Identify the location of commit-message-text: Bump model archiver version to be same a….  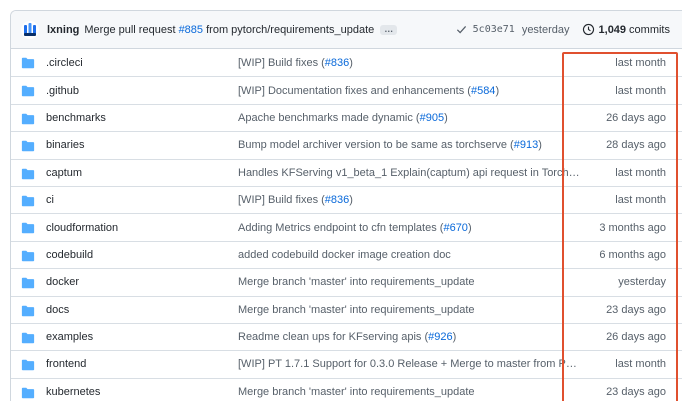
(376, 145).